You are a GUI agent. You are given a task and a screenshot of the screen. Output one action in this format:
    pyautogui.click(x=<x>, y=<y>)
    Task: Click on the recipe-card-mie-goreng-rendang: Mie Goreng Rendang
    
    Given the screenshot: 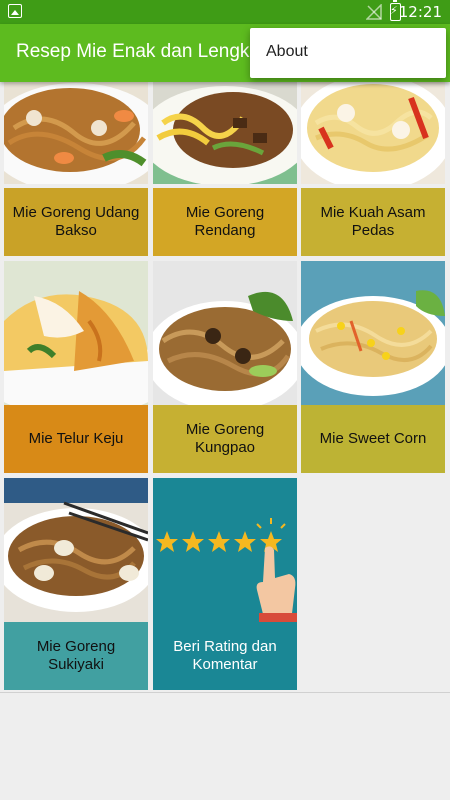 What is the action you would take?
    pyautogui.click(x=225, y=167)
    